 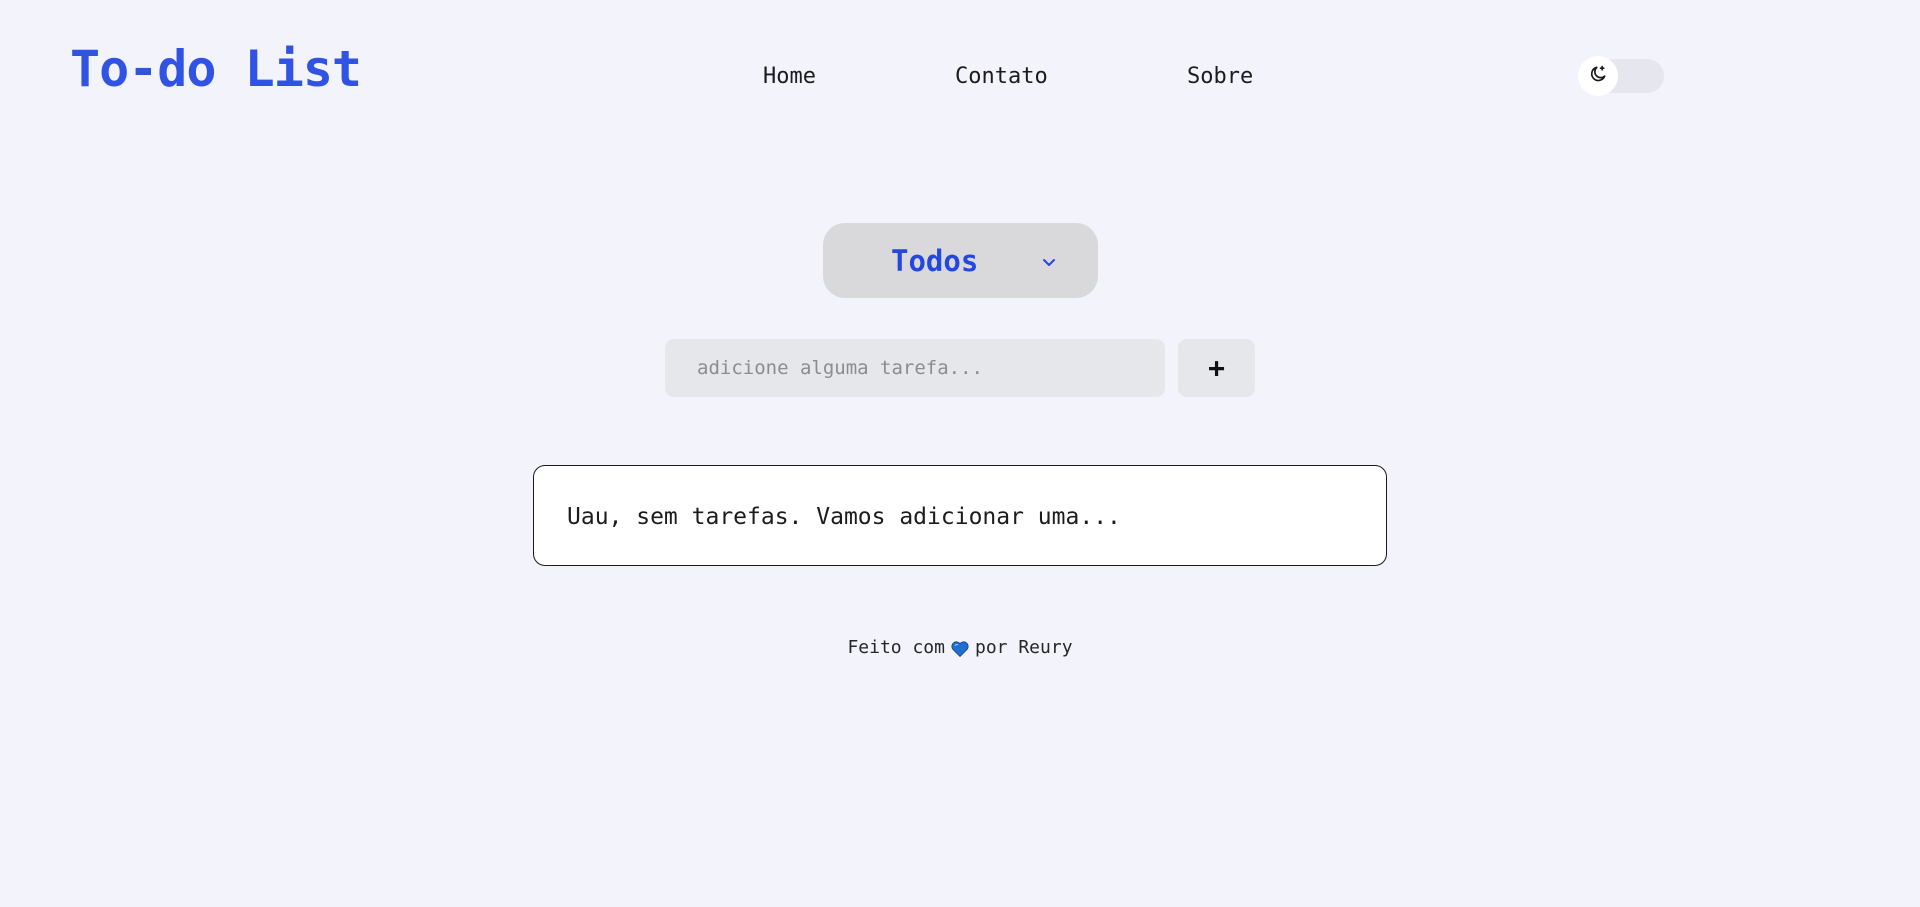 I want to click on site-logo: To-do List, so click(x=216, y=69).